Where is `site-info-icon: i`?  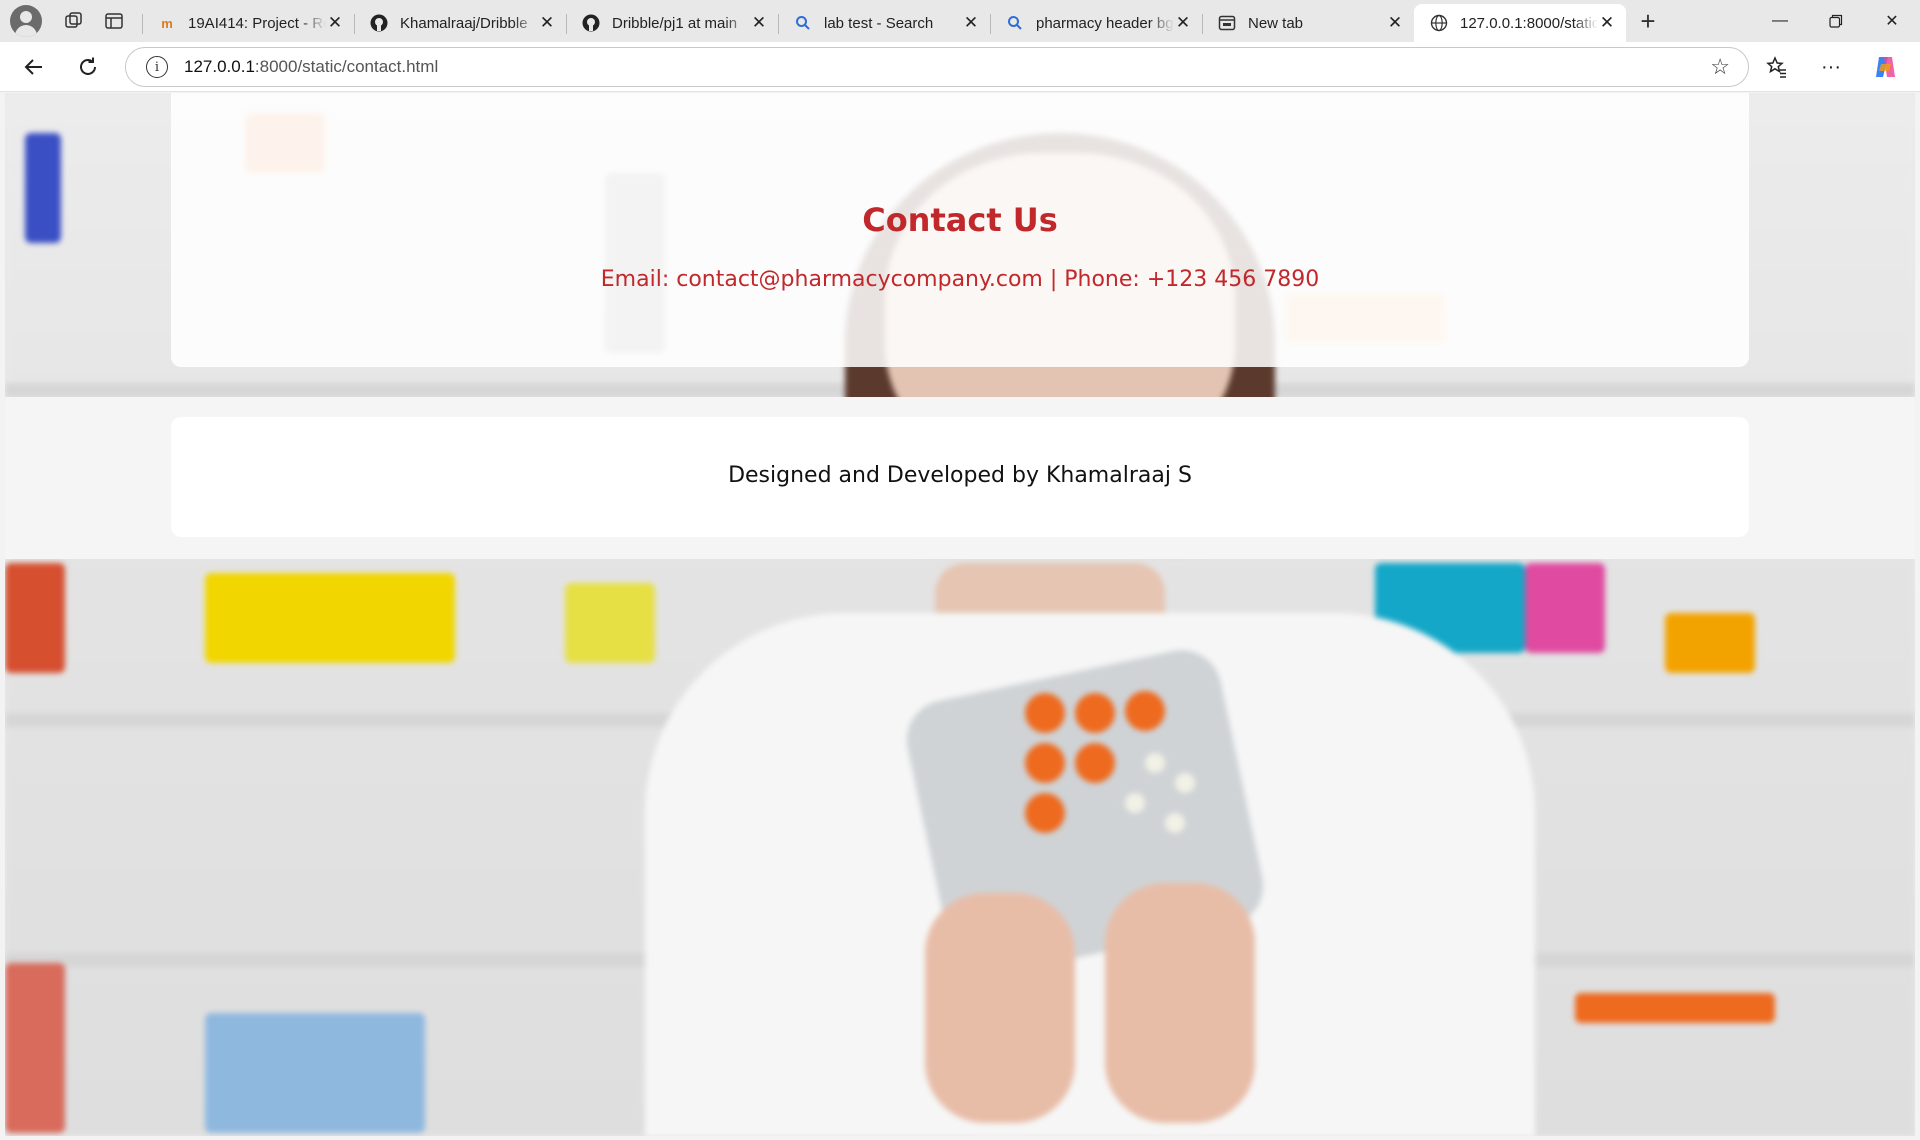 site-info-icon: i is located at coordinates (157, 67).